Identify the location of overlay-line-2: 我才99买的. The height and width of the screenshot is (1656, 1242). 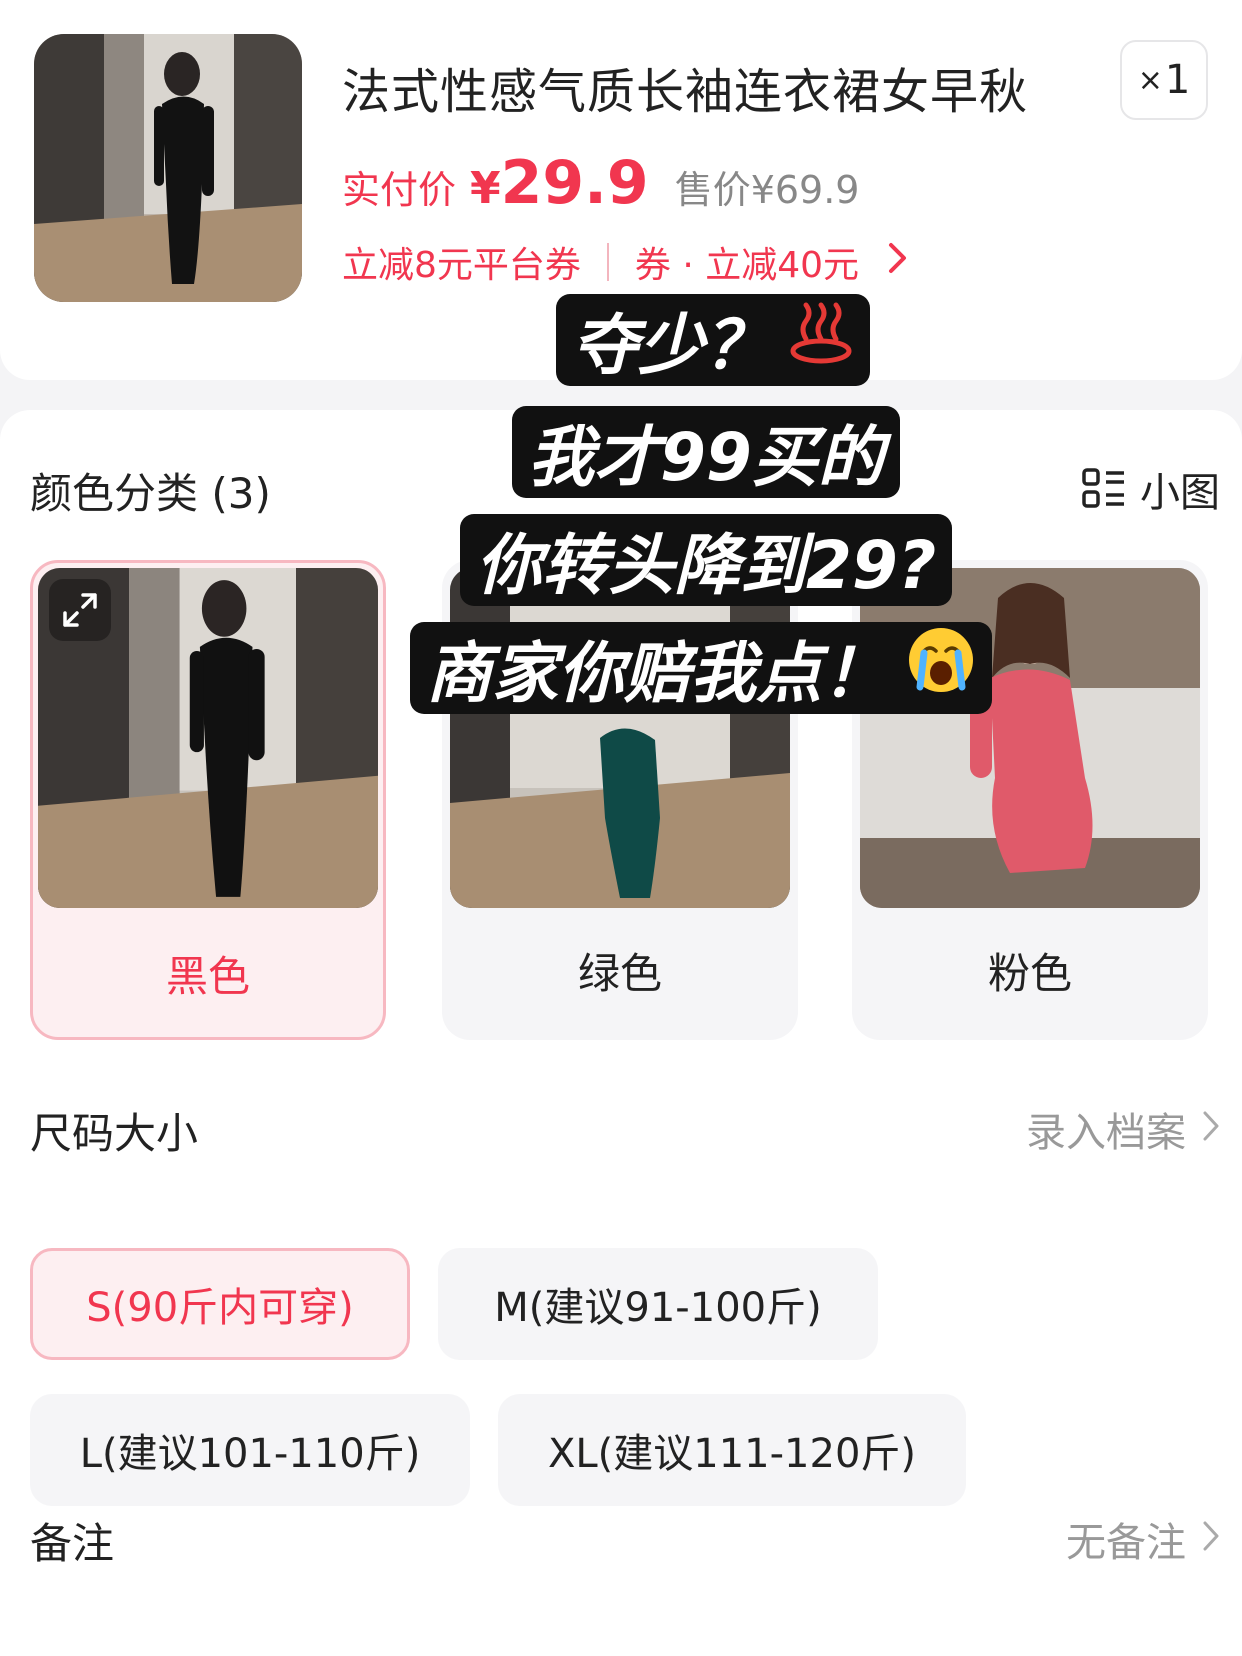
(706, 457).